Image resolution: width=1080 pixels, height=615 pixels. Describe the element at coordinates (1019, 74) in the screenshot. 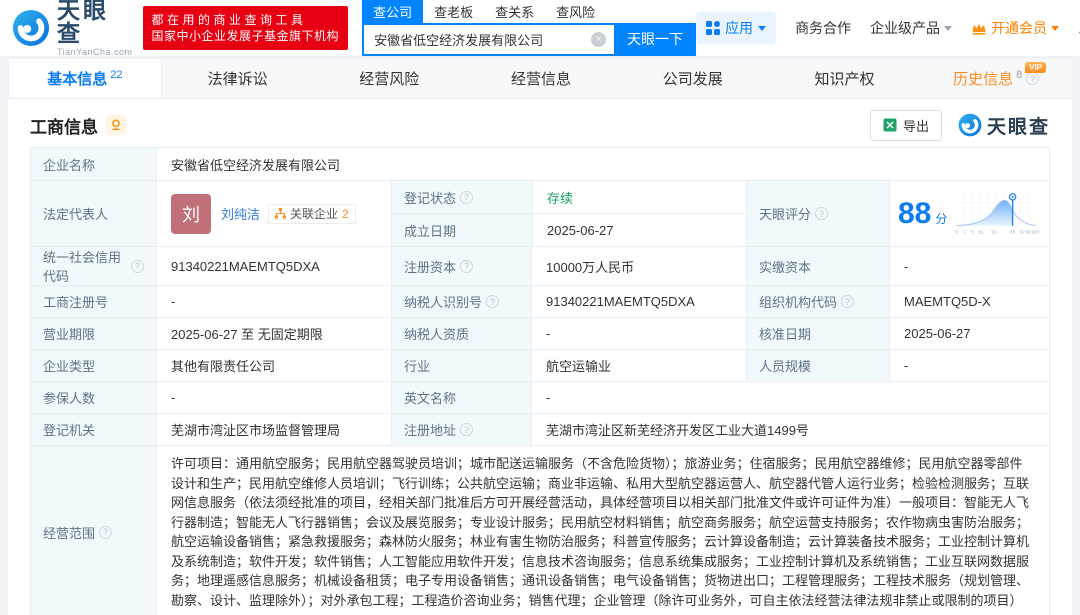

I see `tab-count: 8` at that location.